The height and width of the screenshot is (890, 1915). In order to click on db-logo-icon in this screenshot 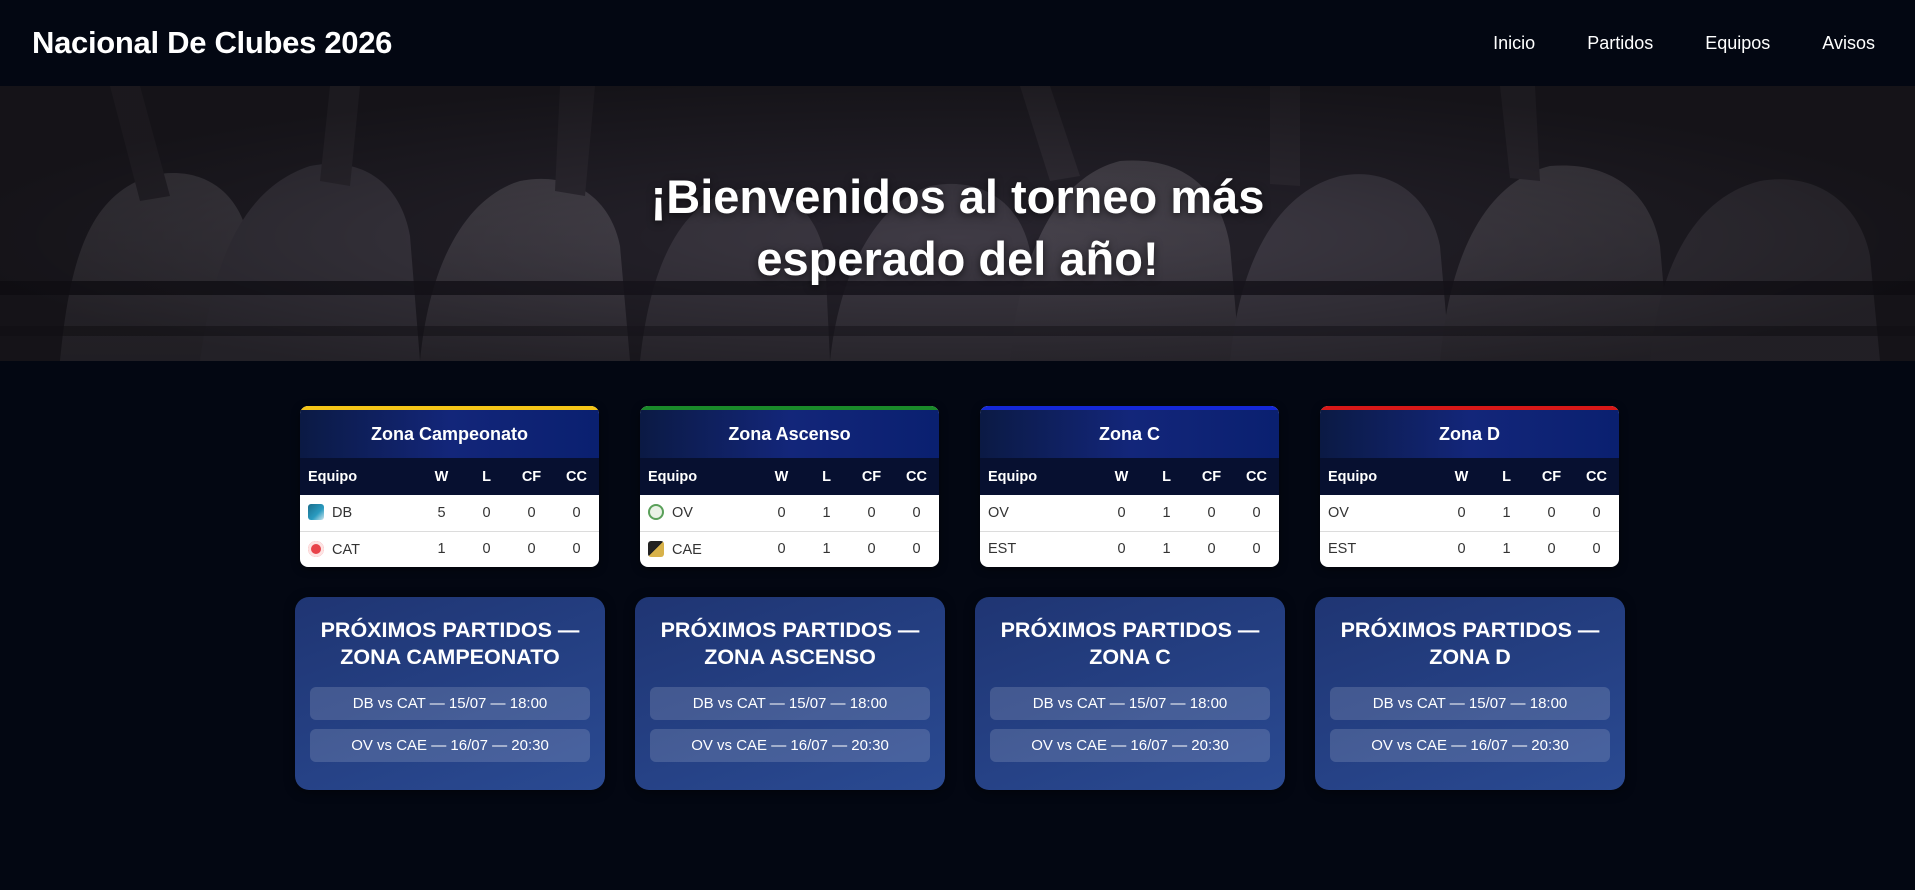, I will do `click(316, 512)`.